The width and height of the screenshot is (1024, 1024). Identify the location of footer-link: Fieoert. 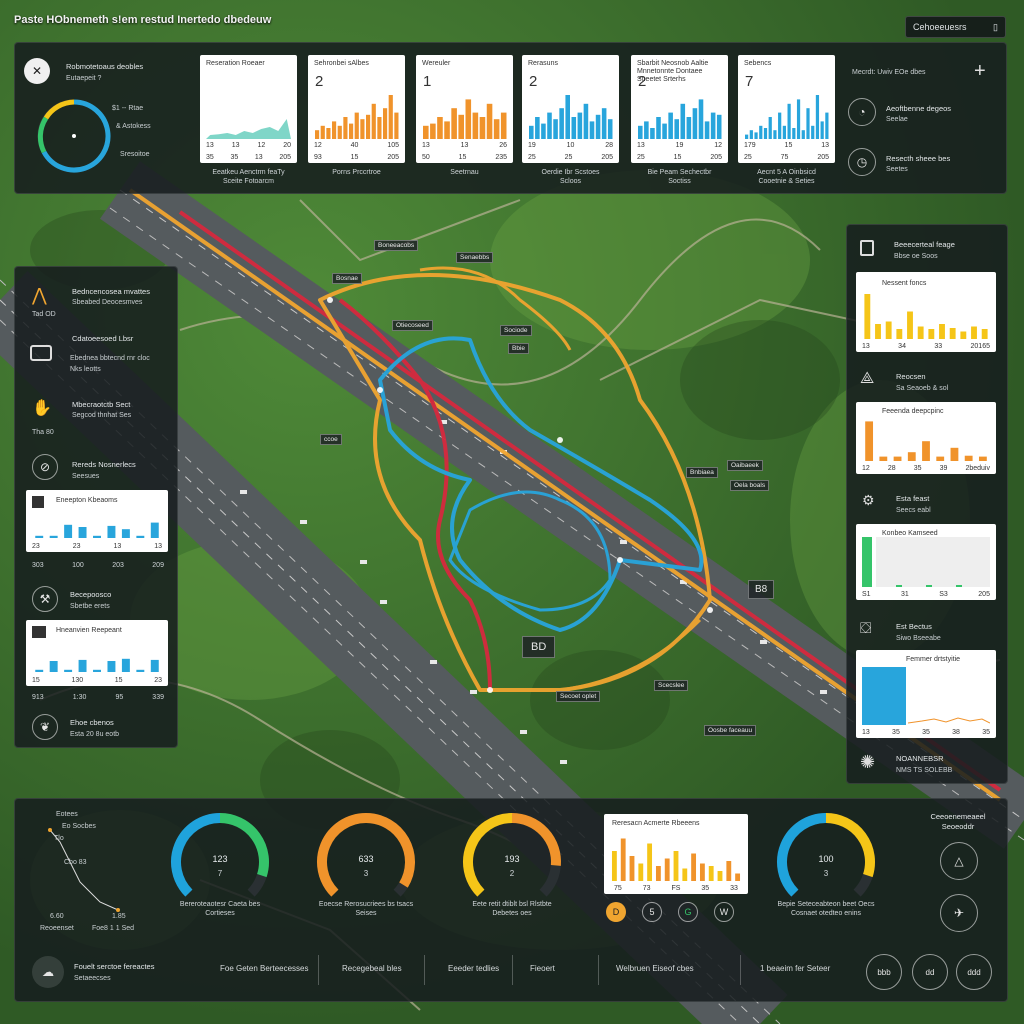
(542, 968).